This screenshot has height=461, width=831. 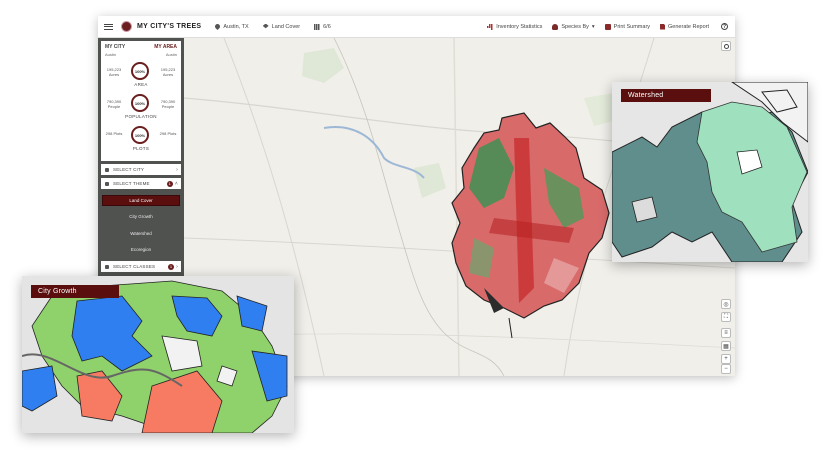 I want to click on select-theme-section: SELECT THEME 1 ˄, so click(x=141, y=183).